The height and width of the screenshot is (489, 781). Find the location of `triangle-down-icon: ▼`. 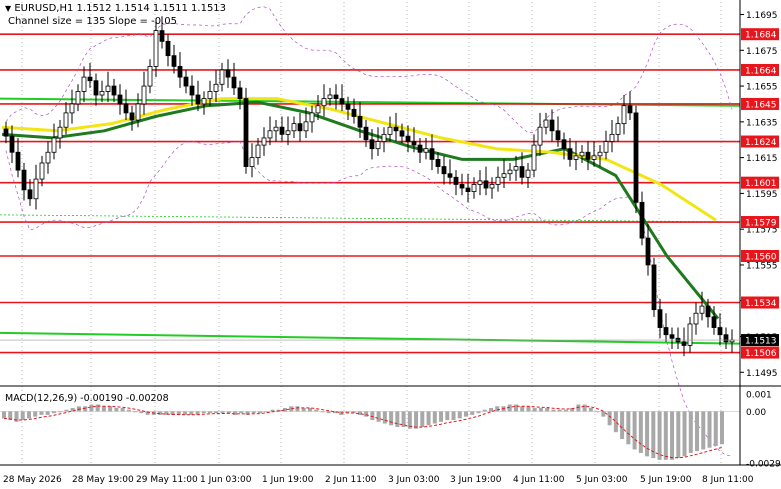

triangle-down-icon: ▼ is located at coordinates (8, 8).